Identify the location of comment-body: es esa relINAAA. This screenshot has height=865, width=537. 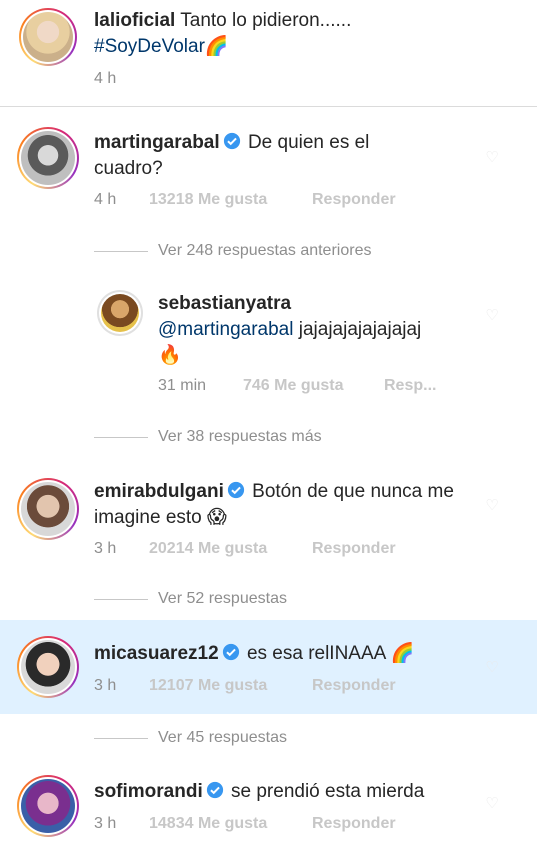
(316, 653).